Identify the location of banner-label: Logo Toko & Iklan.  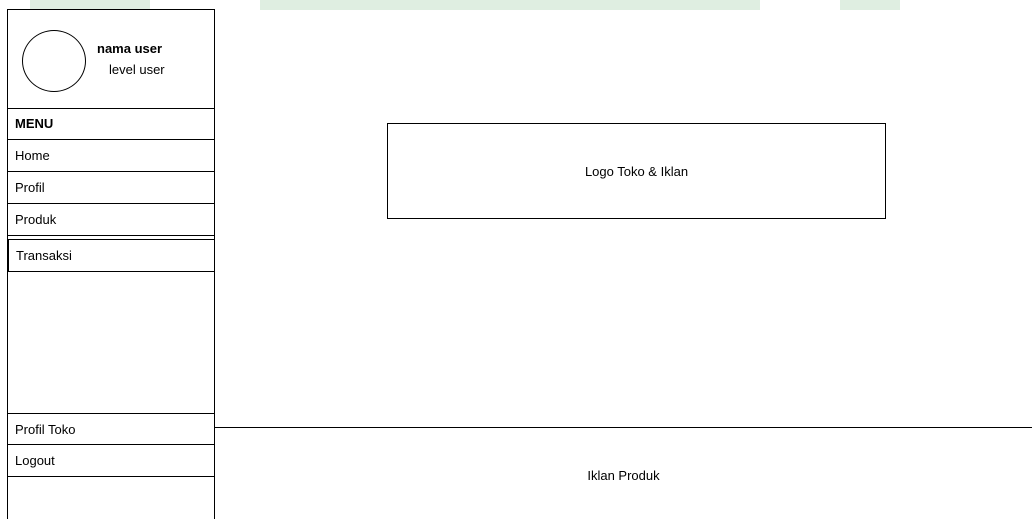
(636, 171).